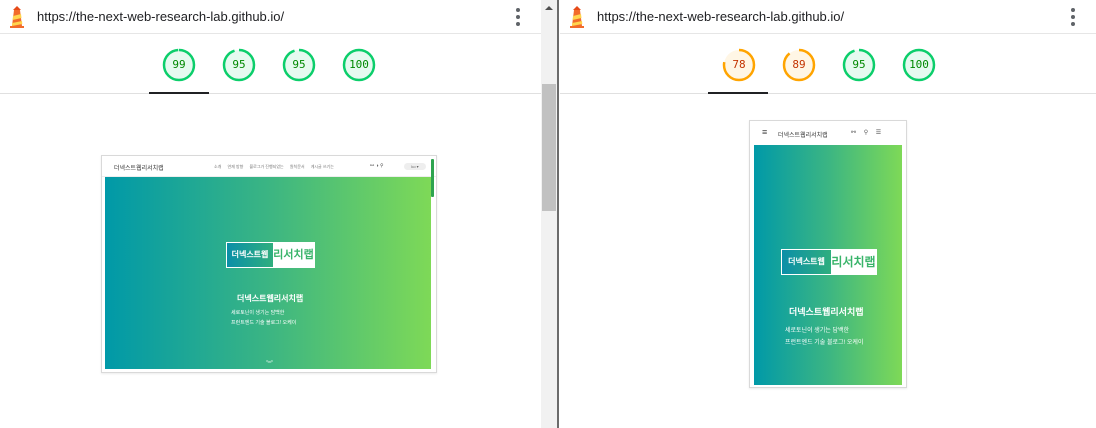 The image size is (1096, 428). Describe the element at coordinates (218, 166) in the screenshot. I see `nav-link: 소개` at that location.